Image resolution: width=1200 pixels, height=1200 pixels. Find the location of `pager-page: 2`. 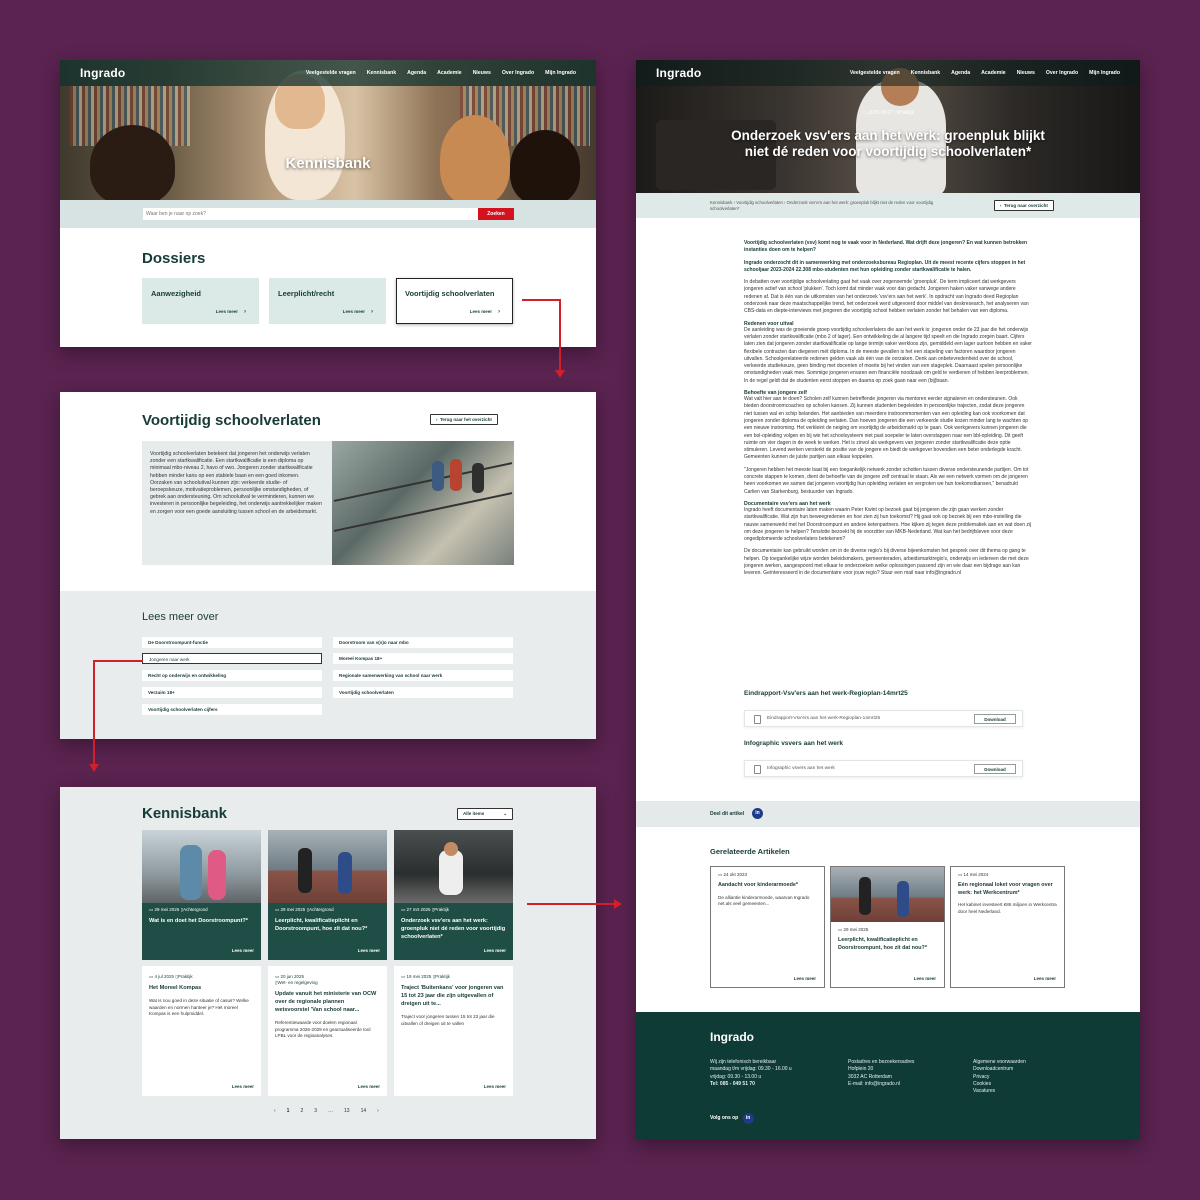

pager-page: 2 is located at coordinates (301, 1111).